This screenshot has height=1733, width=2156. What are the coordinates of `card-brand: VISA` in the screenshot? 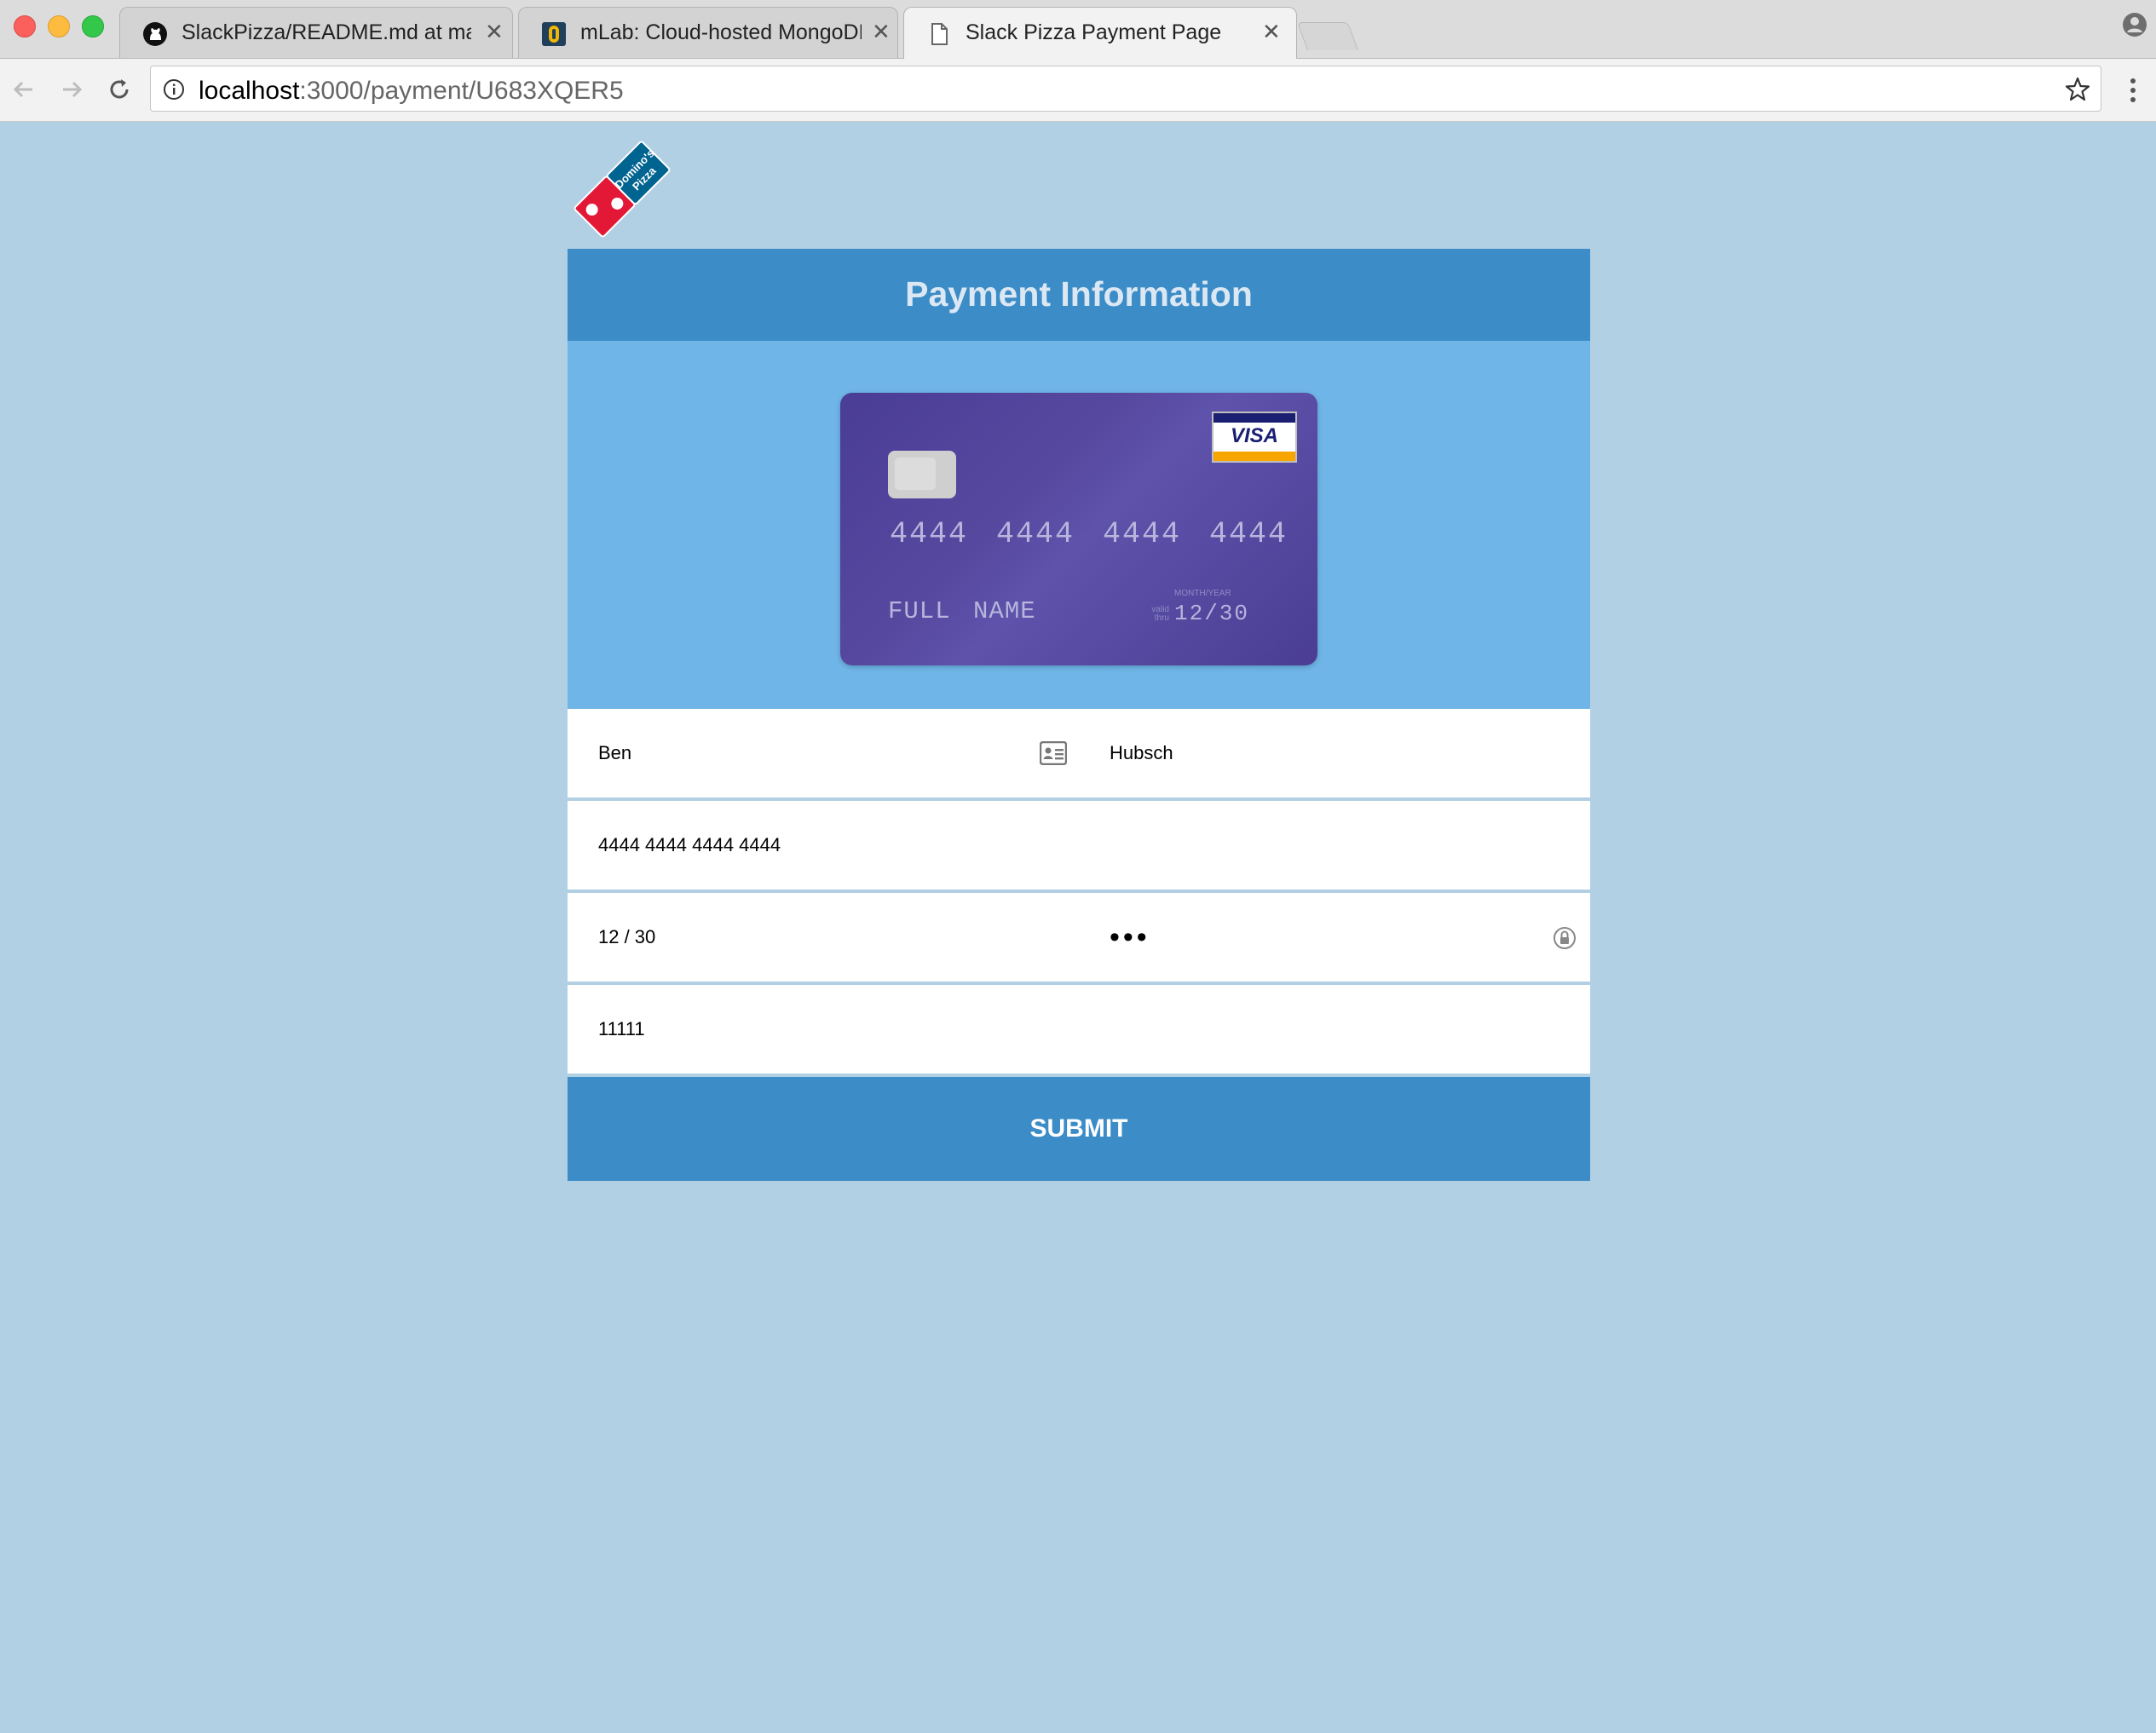 It's located at (1254, 435).